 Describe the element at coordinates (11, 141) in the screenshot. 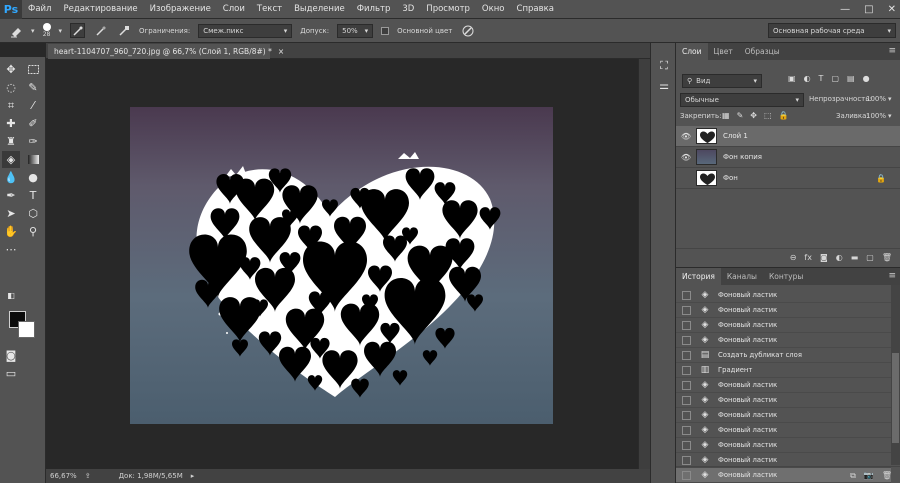

I see `clone-stamp-tool-icon: ♜` at that location.